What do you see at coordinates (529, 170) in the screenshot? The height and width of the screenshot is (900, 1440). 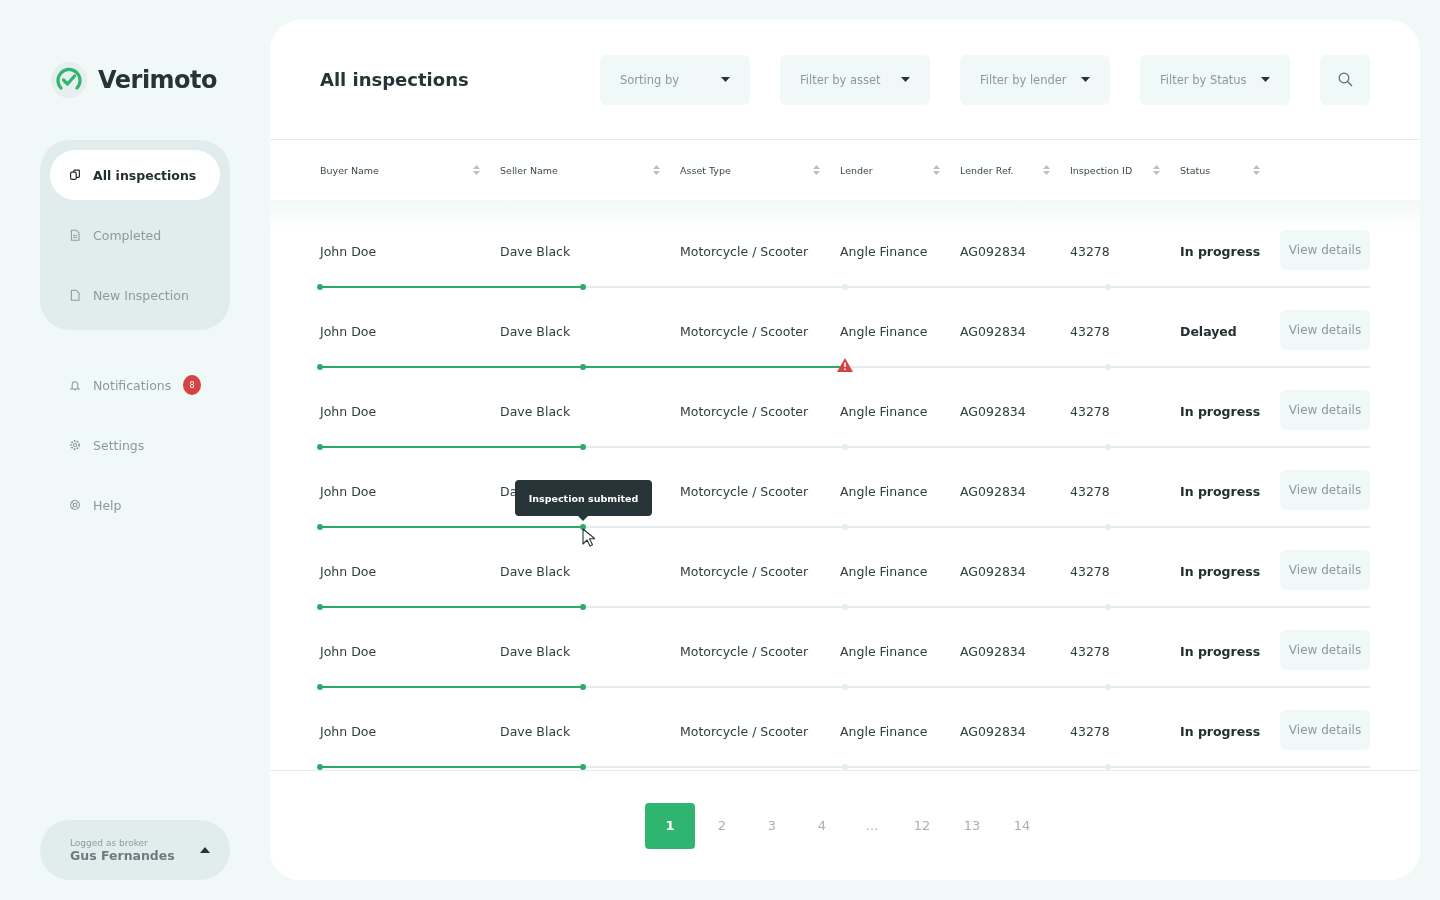 I see `column-header: Seller Name` at bounding box center [529, 170].